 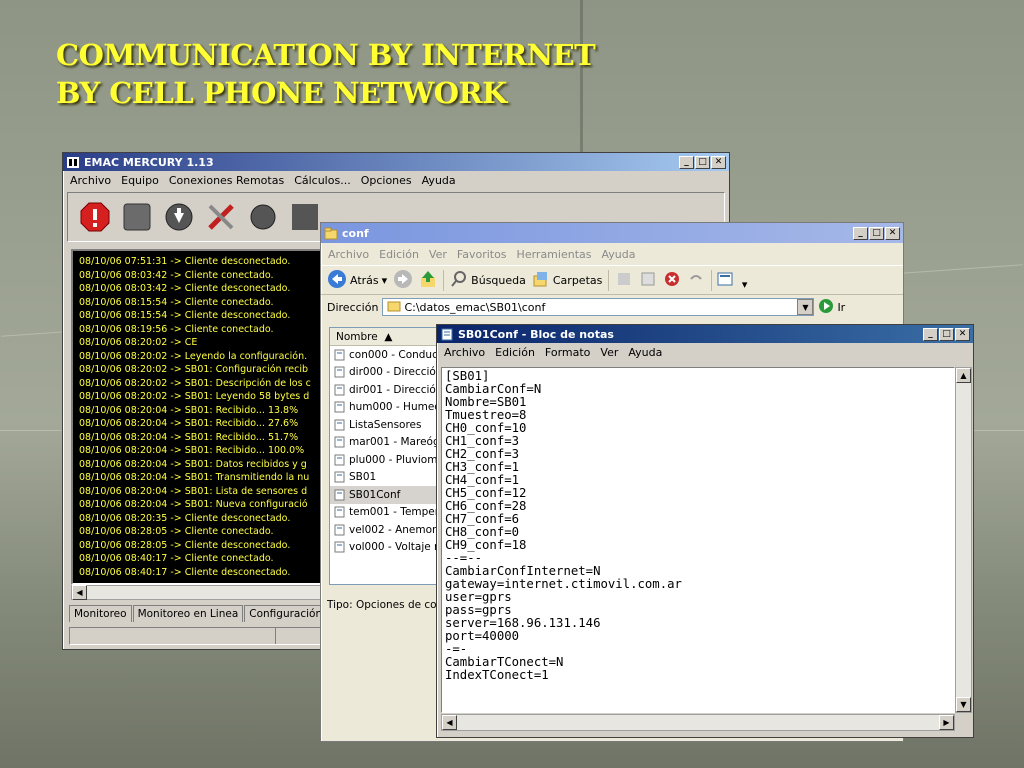 What do you see at coordinates (137, 217) in the screenshot?
I see `square-icon` at bounding box center [137, 217].